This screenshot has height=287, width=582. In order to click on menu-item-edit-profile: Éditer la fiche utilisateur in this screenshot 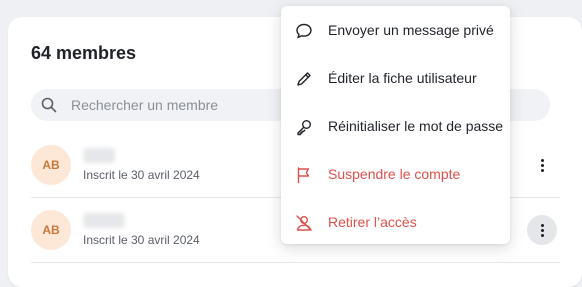, I will do `click(395, 78)`.